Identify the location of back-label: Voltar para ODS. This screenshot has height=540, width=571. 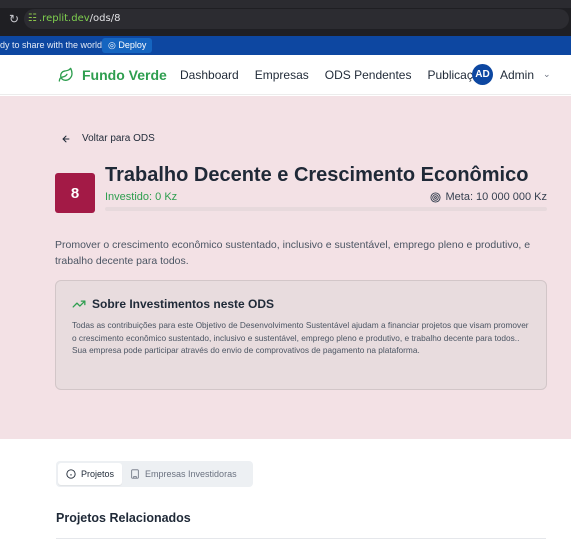
(118, 138).